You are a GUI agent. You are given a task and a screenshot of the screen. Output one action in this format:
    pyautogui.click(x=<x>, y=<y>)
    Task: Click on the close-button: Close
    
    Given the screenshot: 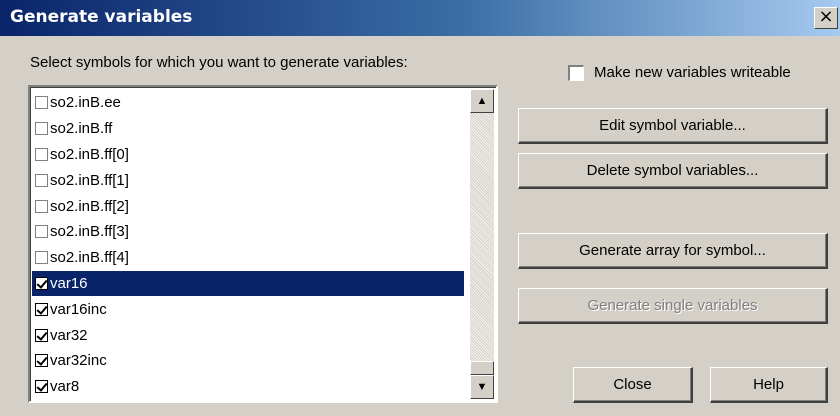 What is the action you would take?
    pyautogui.click(x=633, y=385)
    